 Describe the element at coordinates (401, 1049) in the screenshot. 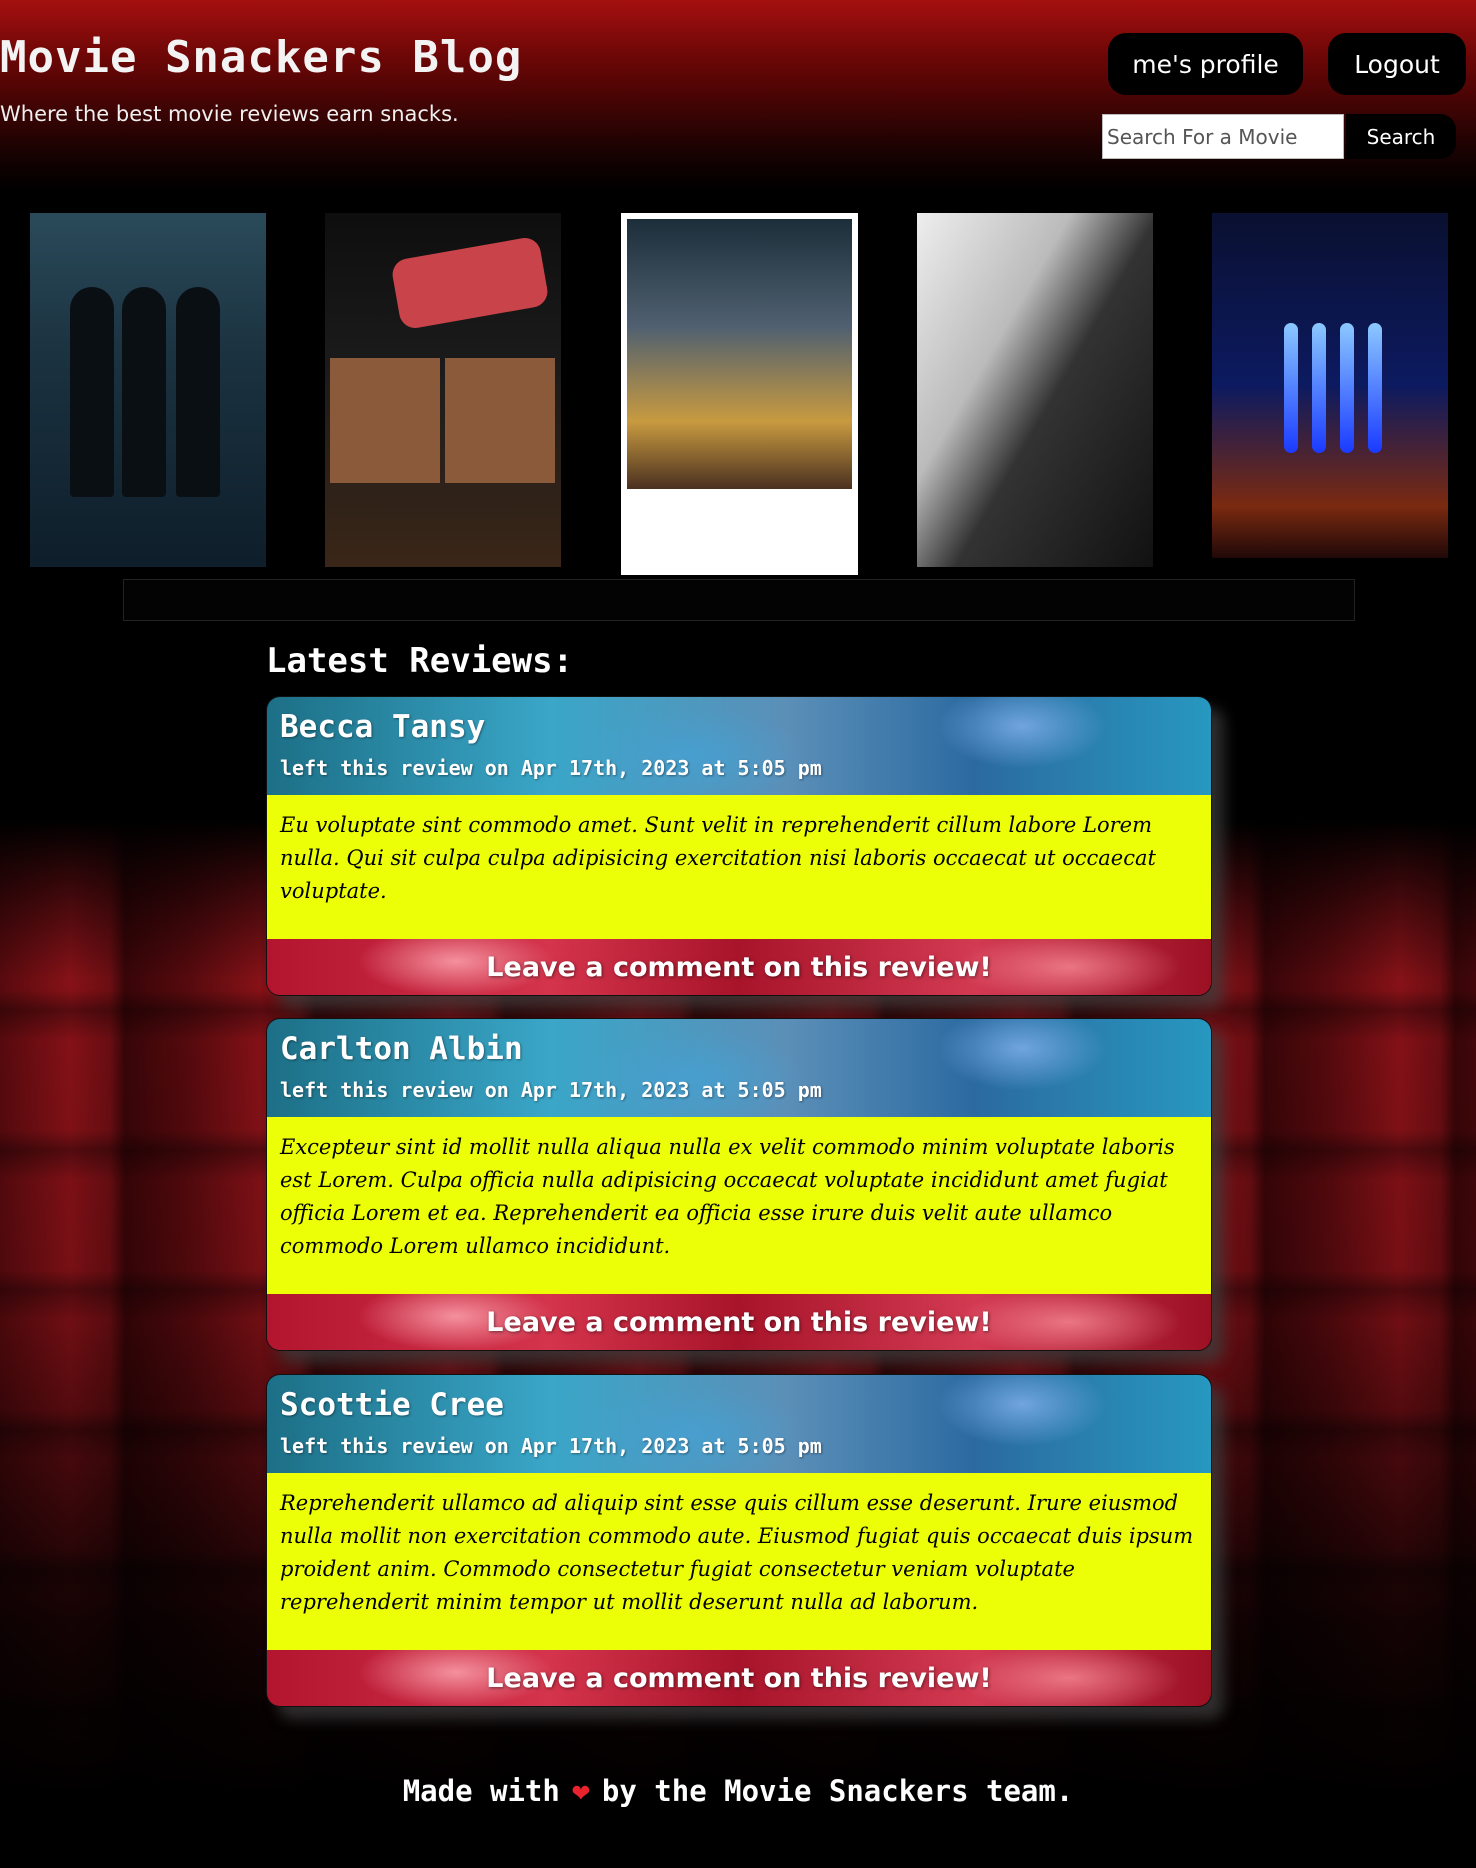

I see `review-author: Carlton Albin` at that location.